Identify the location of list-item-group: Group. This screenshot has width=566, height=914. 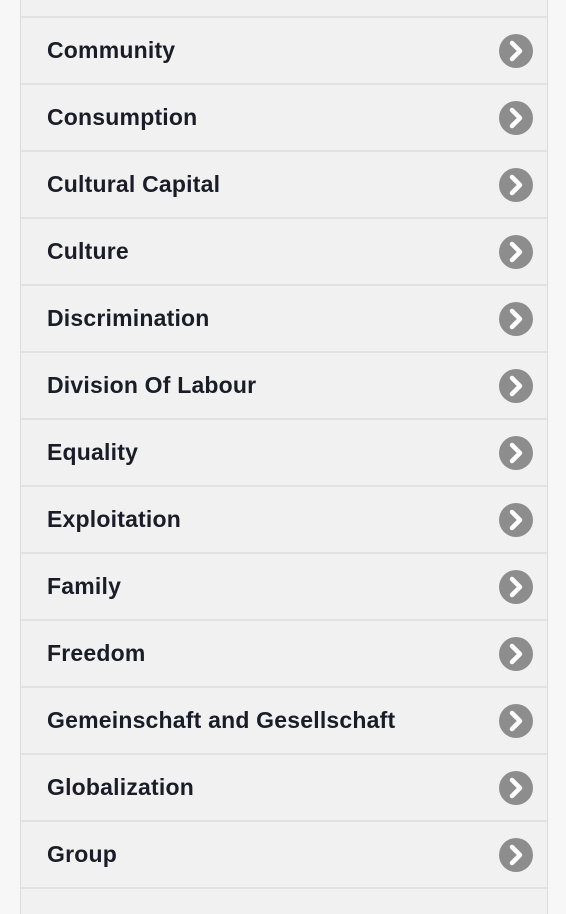
(284, 855).